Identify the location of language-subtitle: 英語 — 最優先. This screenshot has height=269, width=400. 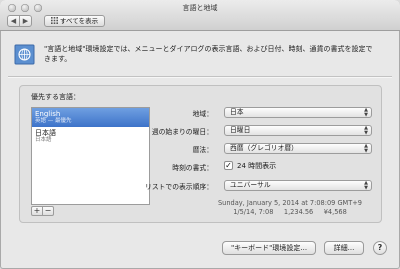
(53, 121).